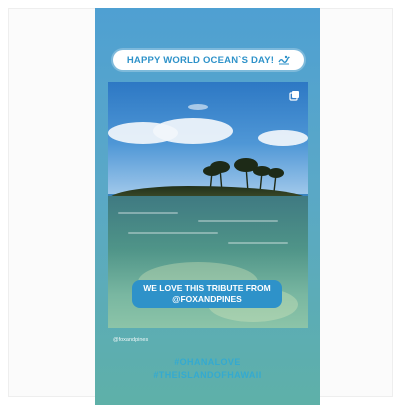 The width and height of the screenshot is (401, 405). I want to click on hashtag-theislandofhawaii: #THEISLANDOFHAWAII, so click(207, 375).